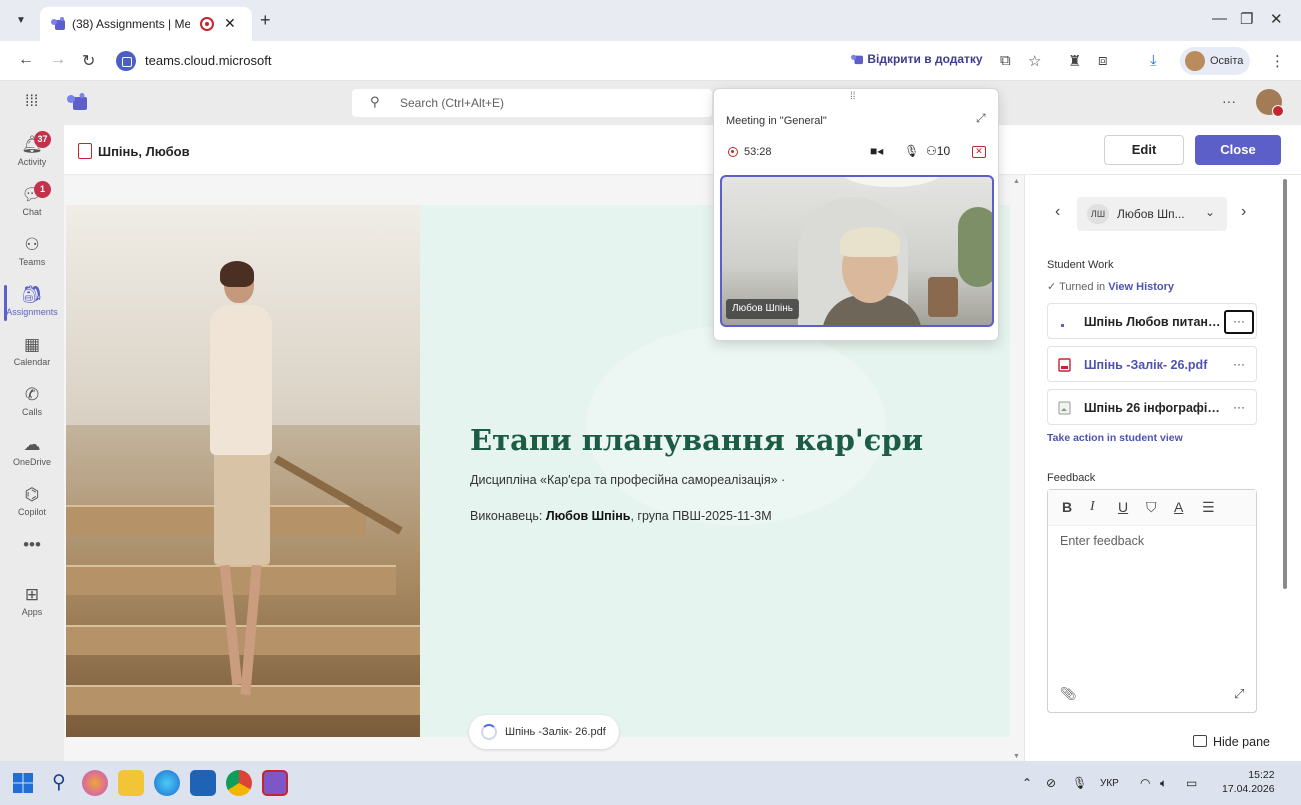  Describe the element at coordinates (588, 516) in the screenshot. I see `author-name: Любов Шпінь` at that location.